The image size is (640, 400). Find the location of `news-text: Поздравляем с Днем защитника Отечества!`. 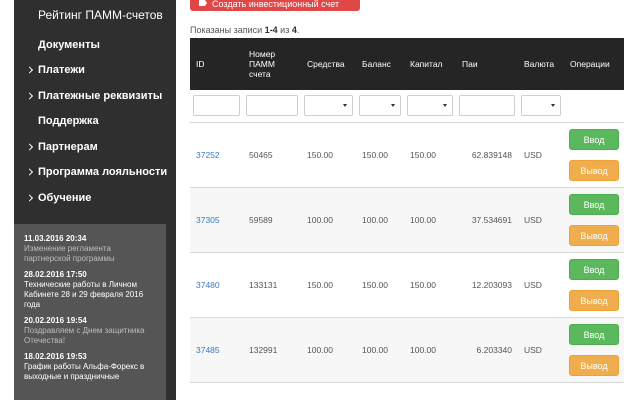

news-text: Поздравляем с Днем защитника Отечества! is located at coordinates (91, 336).